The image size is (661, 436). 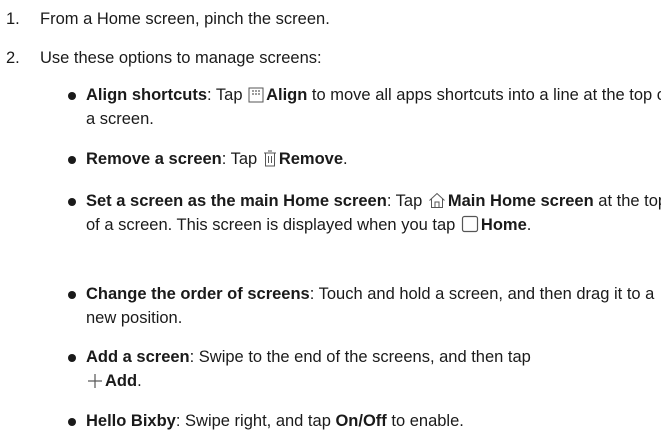 I want to click on step-text: Use these options to manage screens:, so click(x=181, y=58).